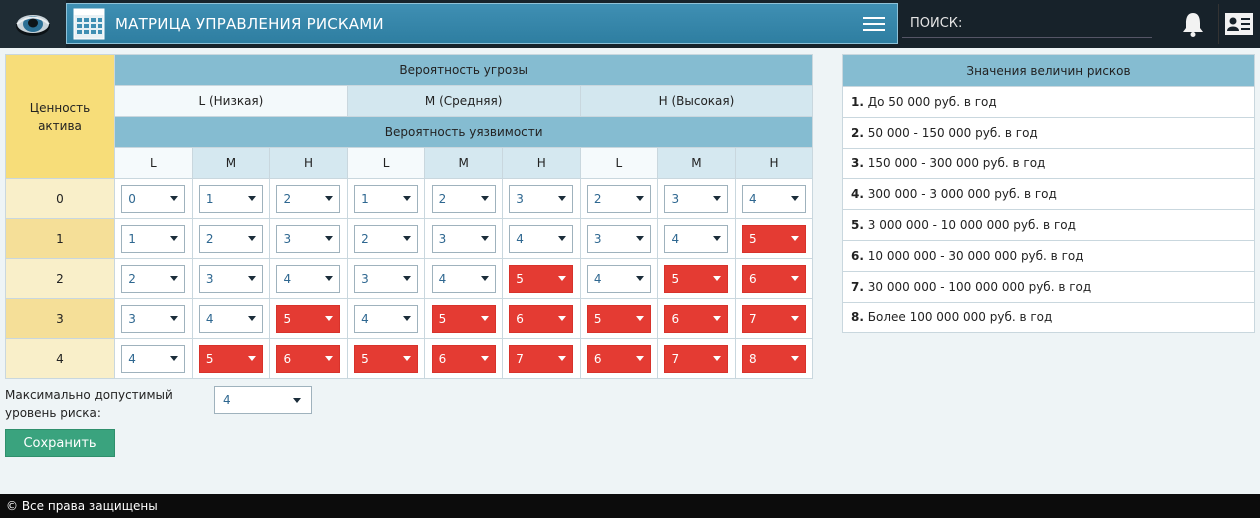 The image size is (1260, 518). What do you see at coordinates (60, 358) in the screenshot?
I see `asset-value-label: 4` at bounding box center [60, 358].